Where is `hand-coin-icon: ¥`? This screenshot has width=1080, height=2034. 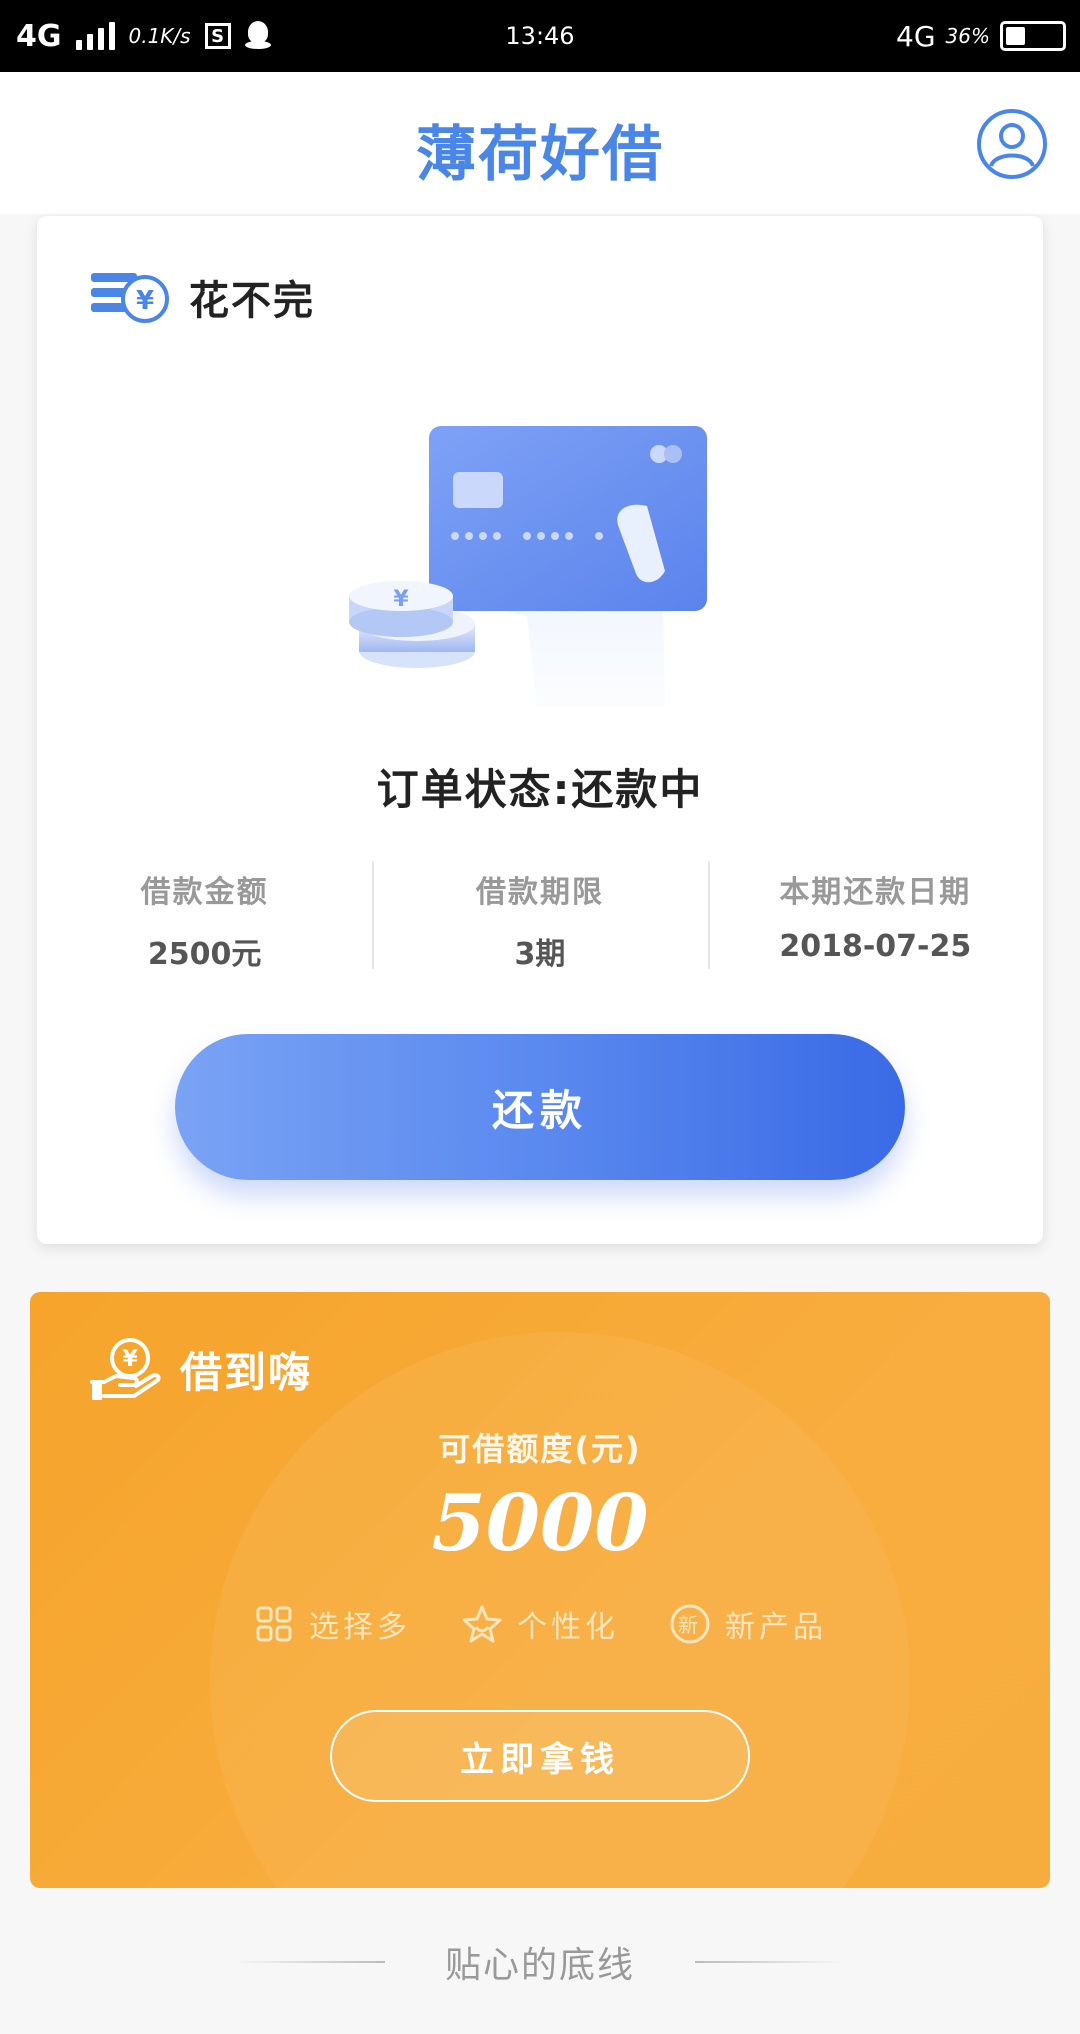
hand-coin-icon: ¥ is located at coordinates (125, 1369).